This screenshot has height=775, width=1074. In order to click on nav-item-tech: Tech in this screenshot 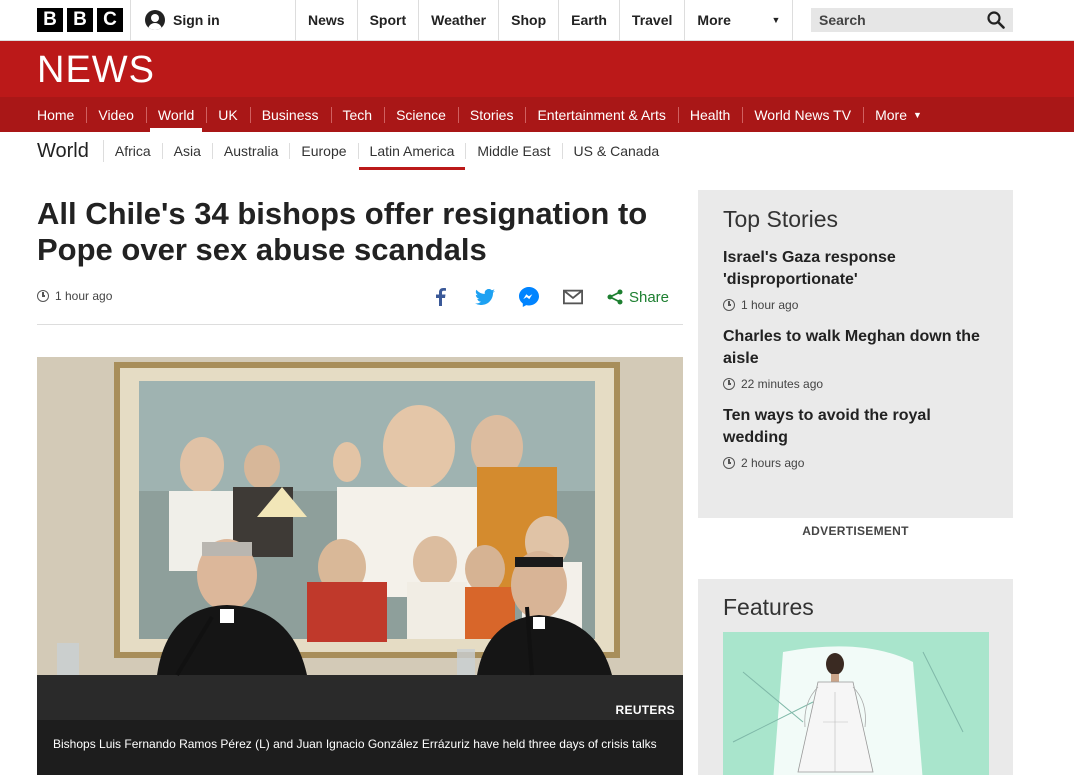, I will do `click(357, 114)`.